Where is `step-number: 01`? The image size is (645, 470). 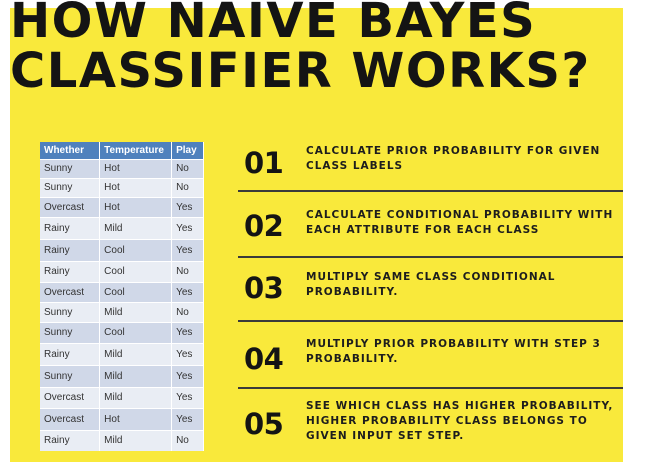
step-number: 01 is located at coordinates (264, 163).